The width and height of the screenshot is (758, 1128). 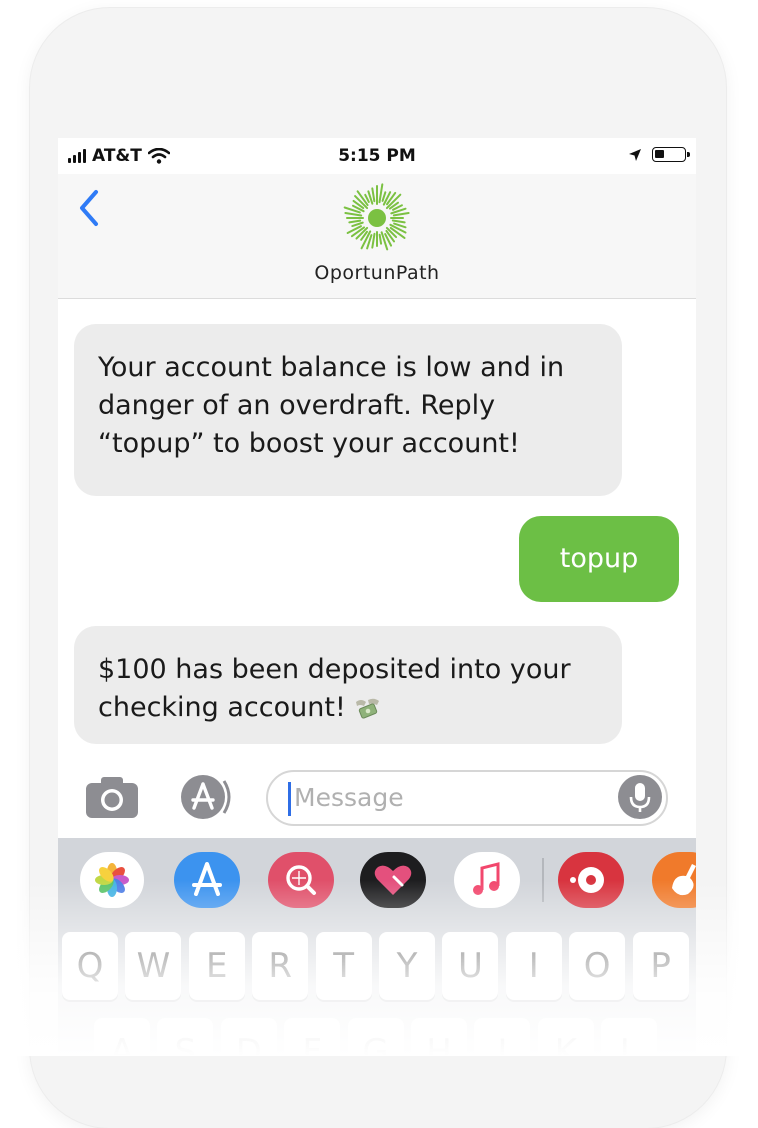 I want to click on location-arrow-icon, so click(x=635, y=154).